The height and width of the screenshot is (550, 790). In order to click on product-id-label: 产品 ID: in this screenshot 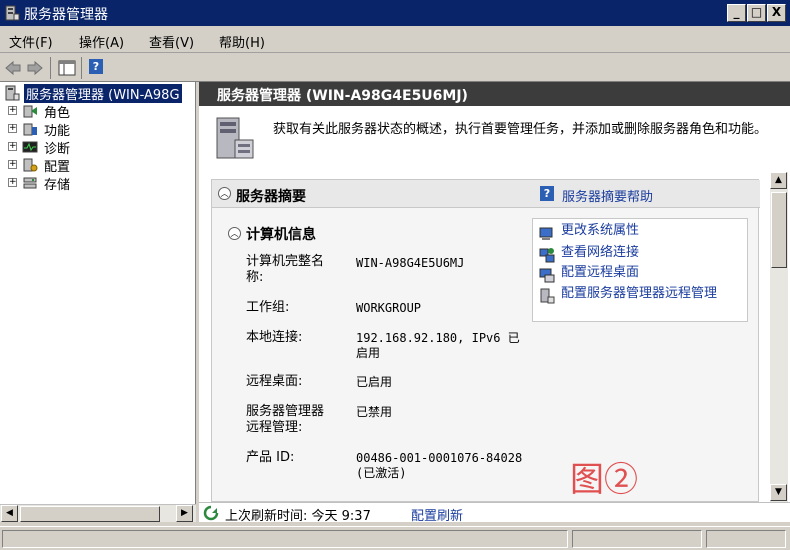, I will do `click(270, 457)`.